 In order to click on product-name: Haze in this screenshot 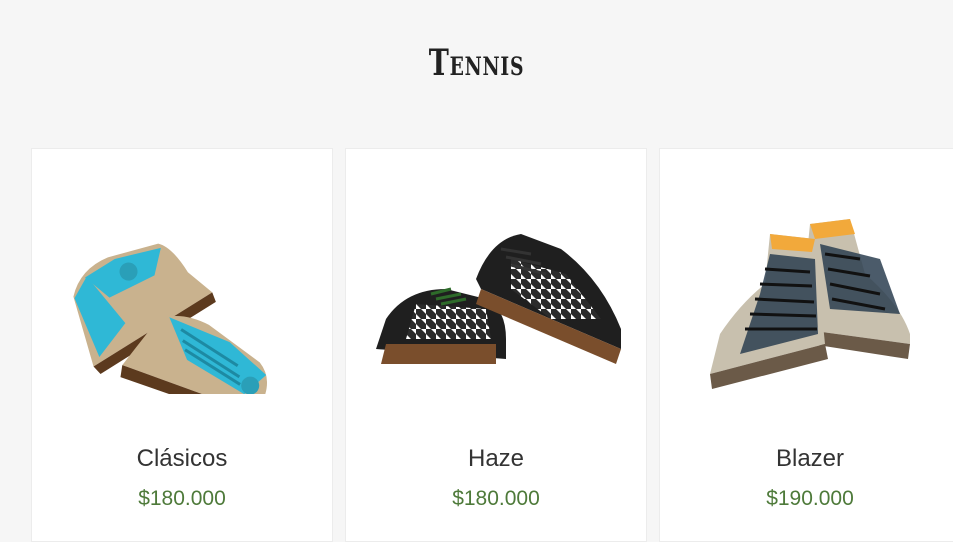, I will do `click(496, 459)`.